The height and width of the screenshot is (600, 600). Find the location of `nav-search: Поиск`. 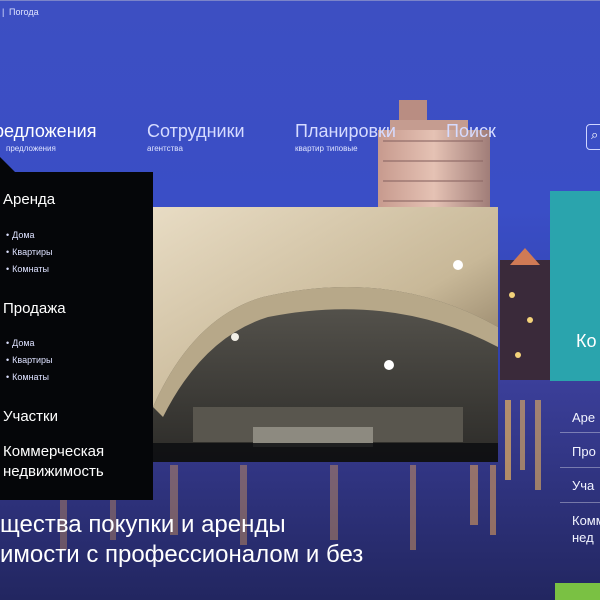

nav-search: Поиск is located at coordinates (471, 131).